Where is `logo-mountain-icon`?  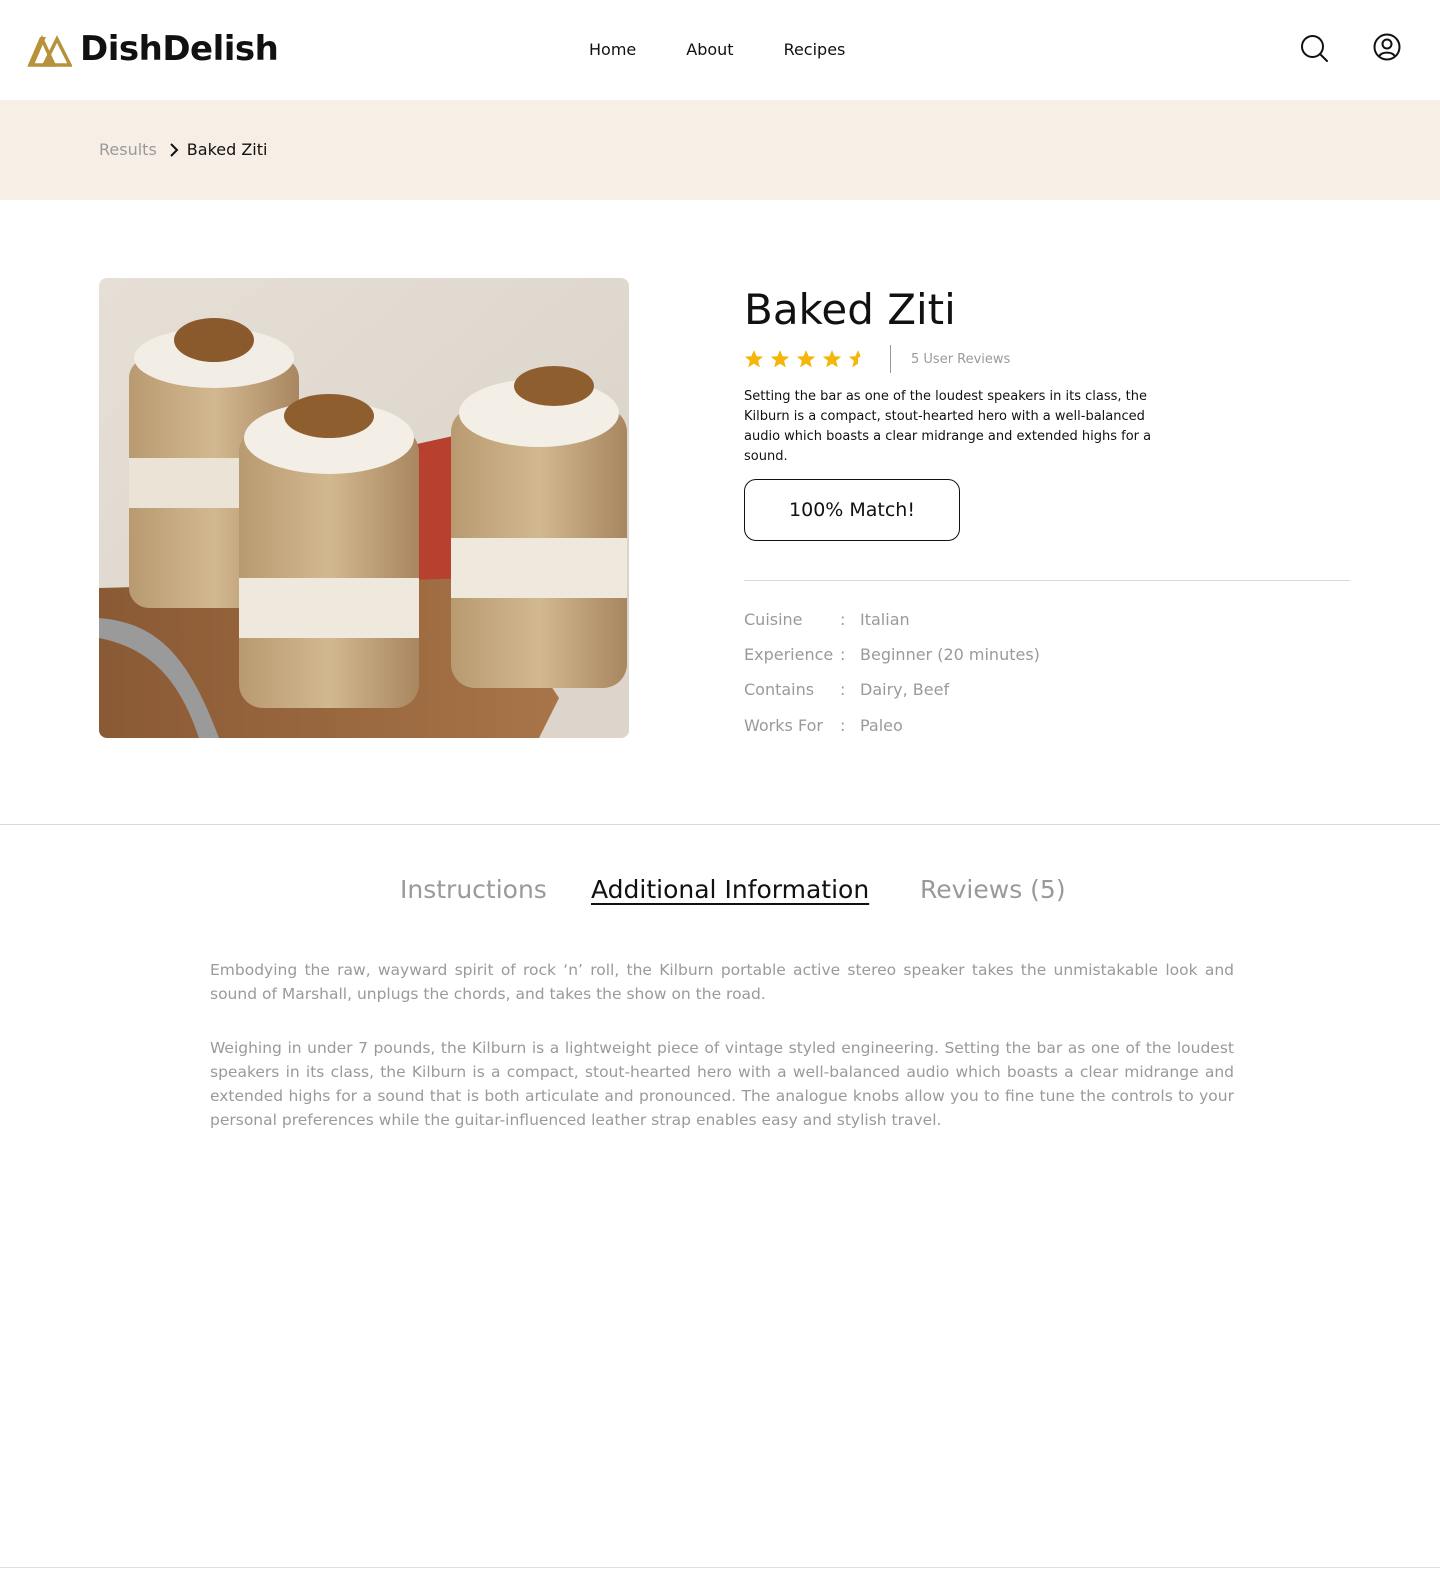
logo-mountain-icon is located at coordinates (49, 50).